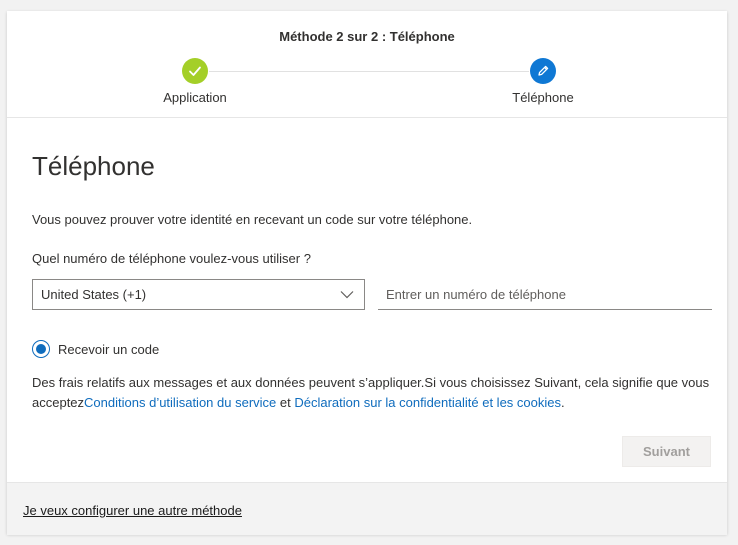  Describe the element at coordinates (347, 295) in the screenshot. I see `chevron-down-icon` at that location.